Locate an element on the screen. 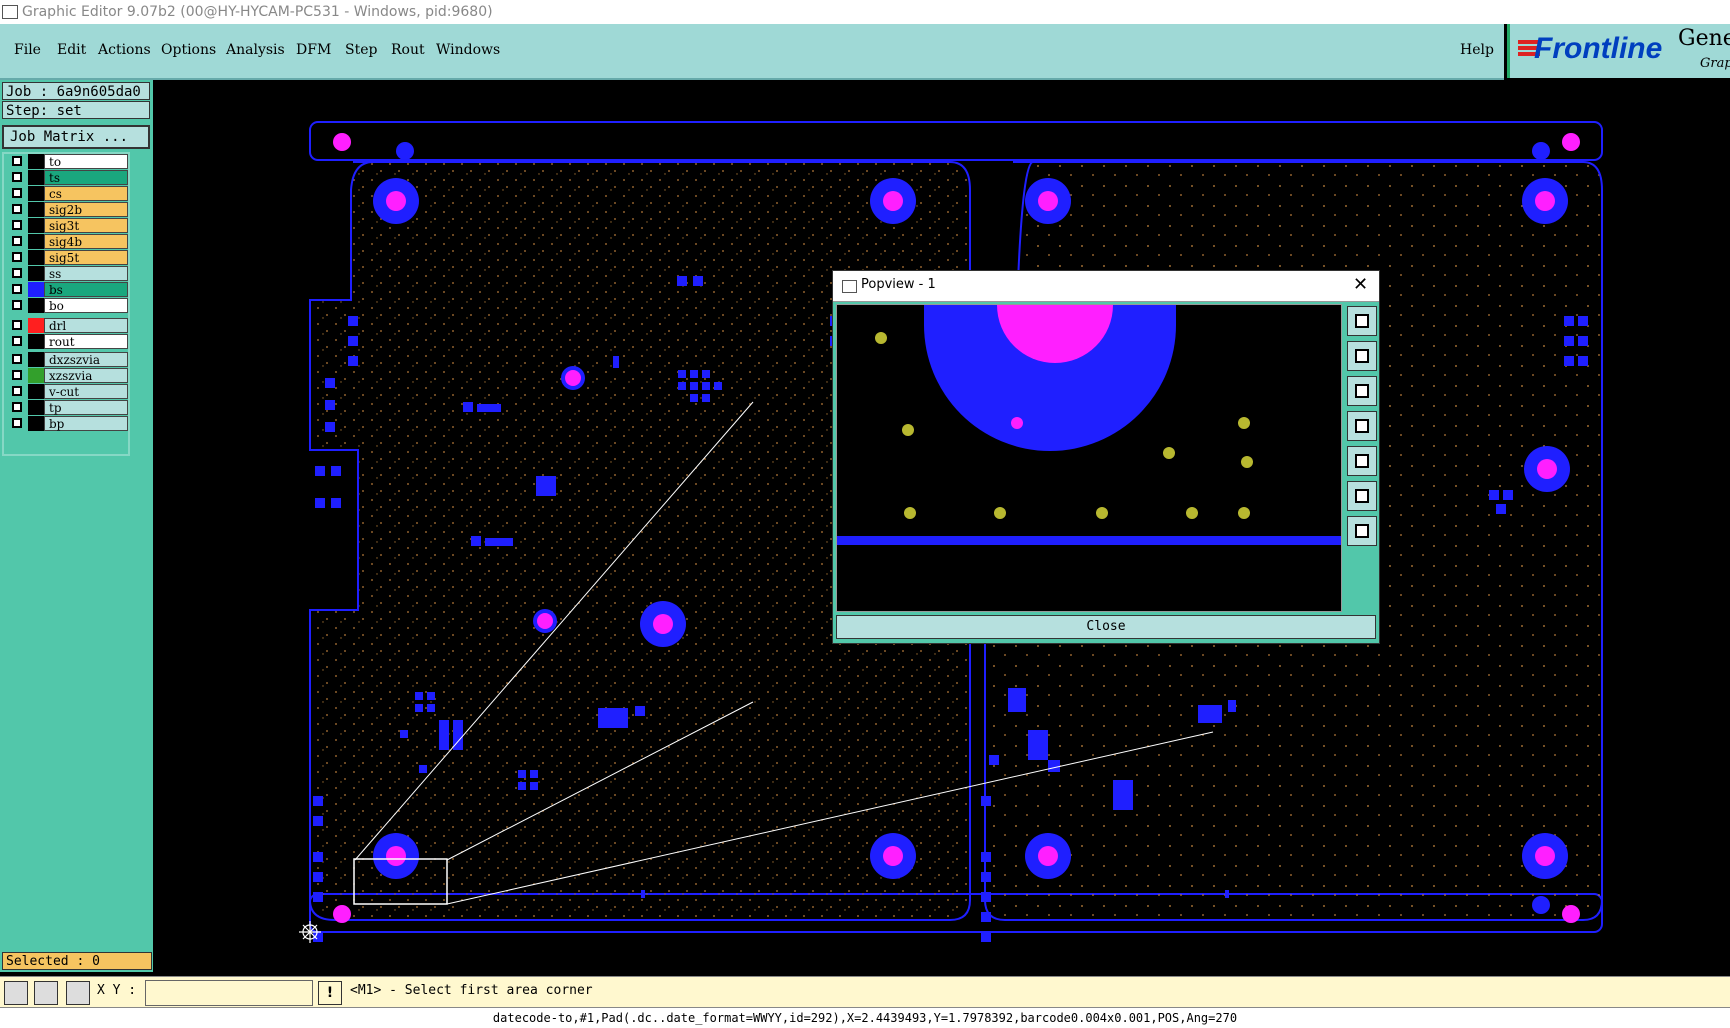 The width and height of the screenshot is (1730, 1028). layer-name: bo is located at coordinates (86, 305).